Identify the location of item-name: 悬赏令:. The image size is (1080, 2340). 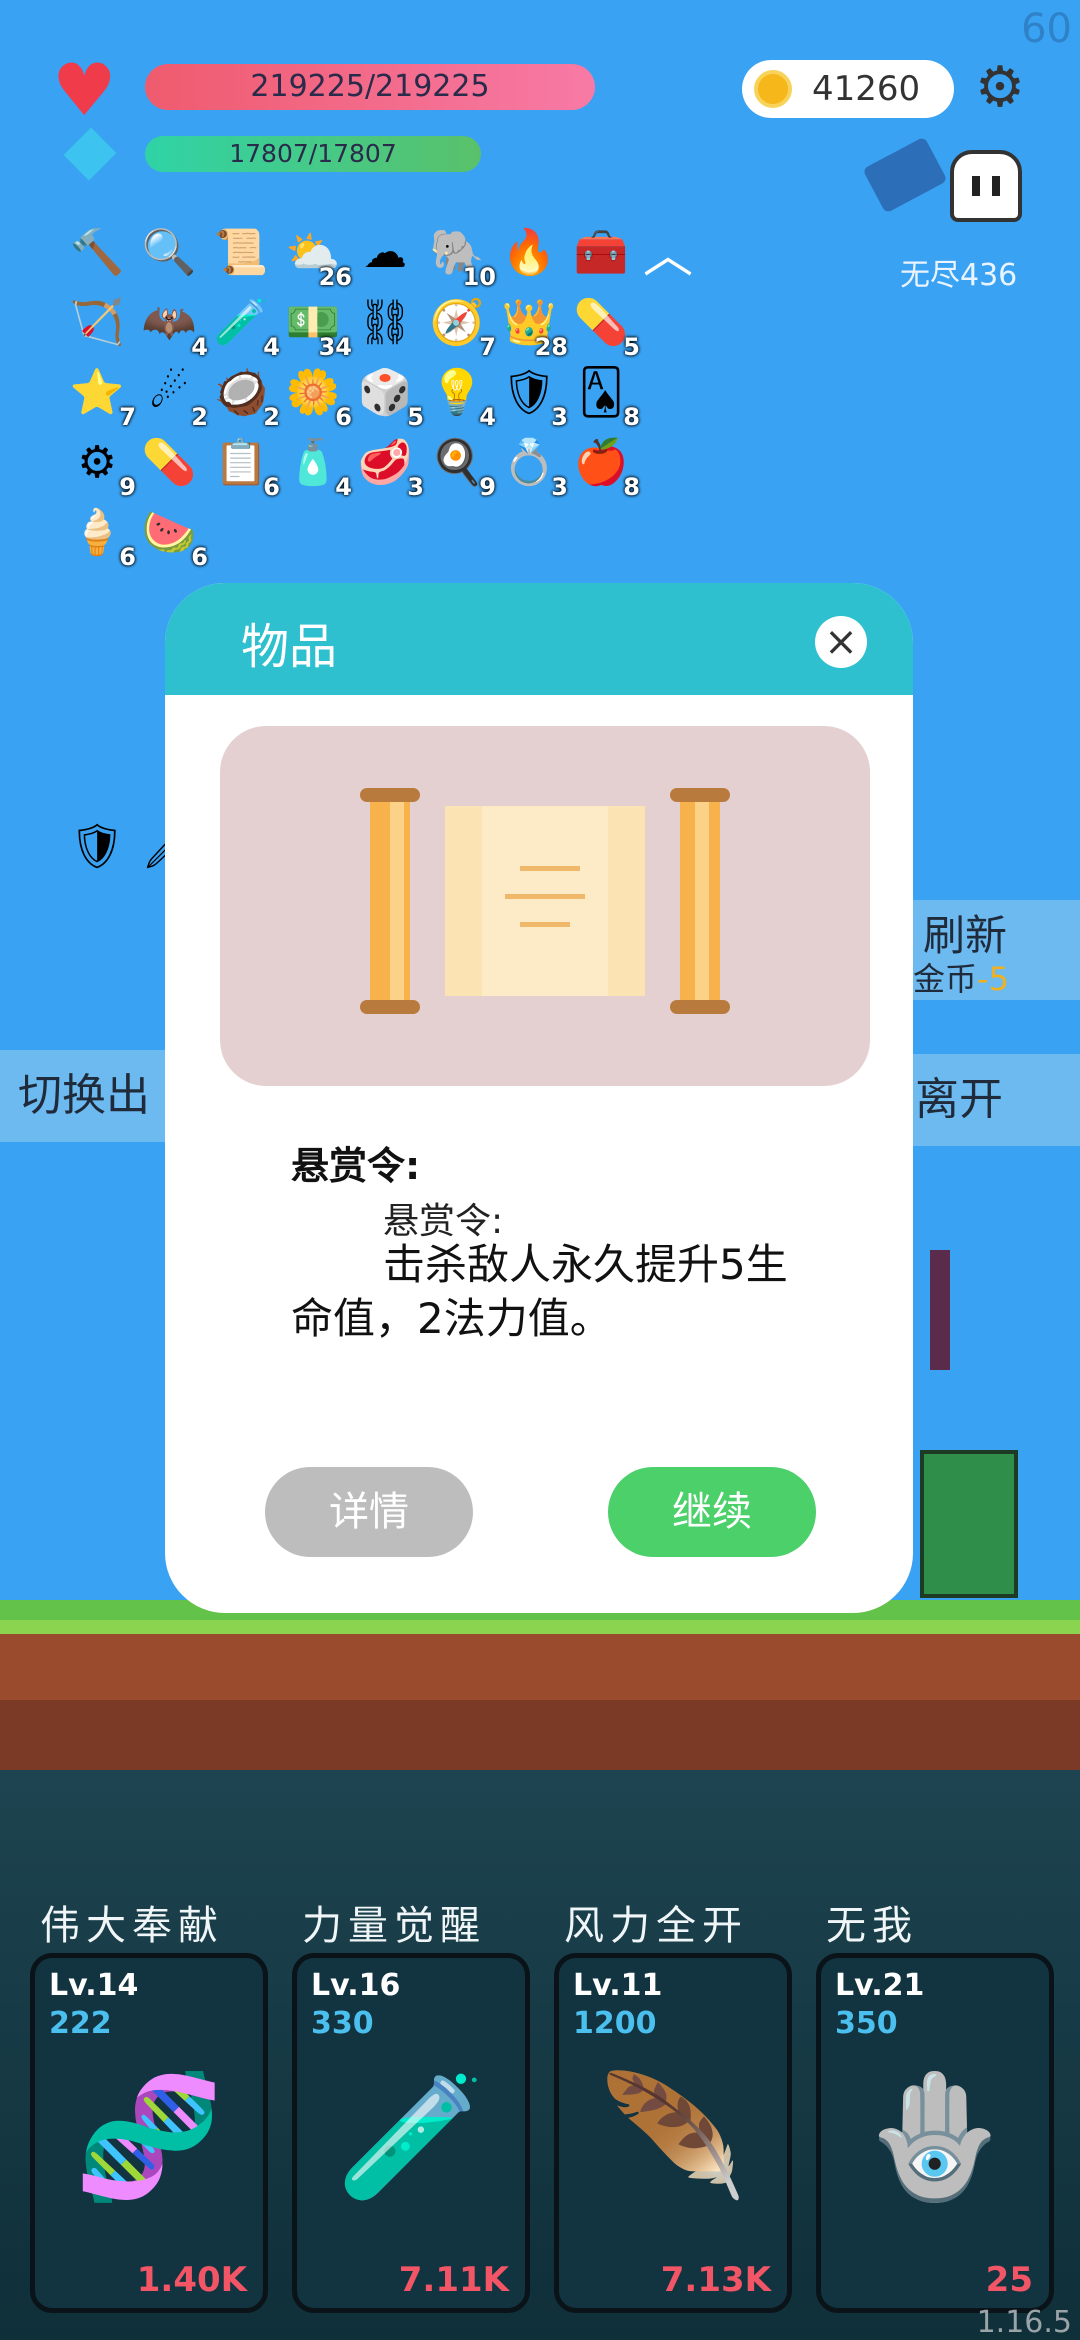
(356, 1166).